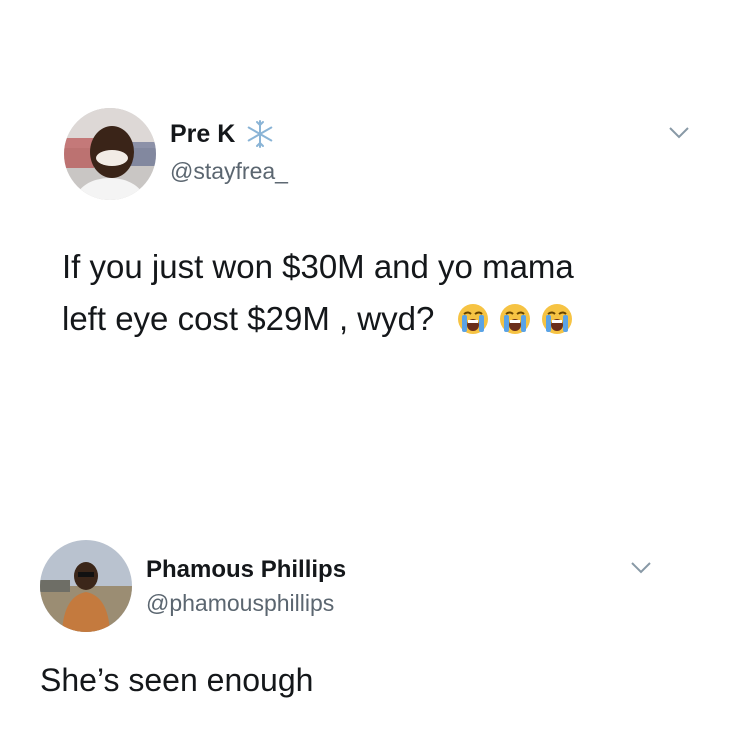 This screenshot has width=750, height=738. I want to click on snowflake-icon, so click(260, 136).